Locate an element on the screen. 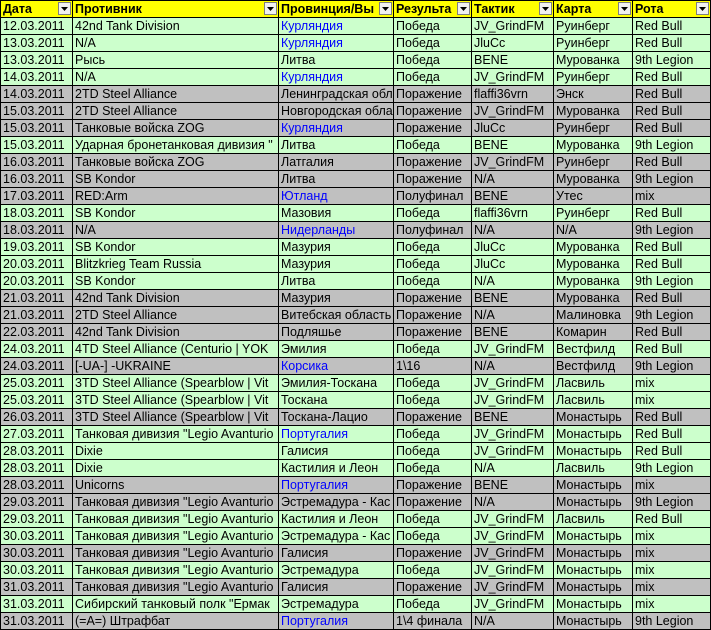 This screenshot has height=630, width=711. cell-province: Корсика is located at coordinates (336, 366).